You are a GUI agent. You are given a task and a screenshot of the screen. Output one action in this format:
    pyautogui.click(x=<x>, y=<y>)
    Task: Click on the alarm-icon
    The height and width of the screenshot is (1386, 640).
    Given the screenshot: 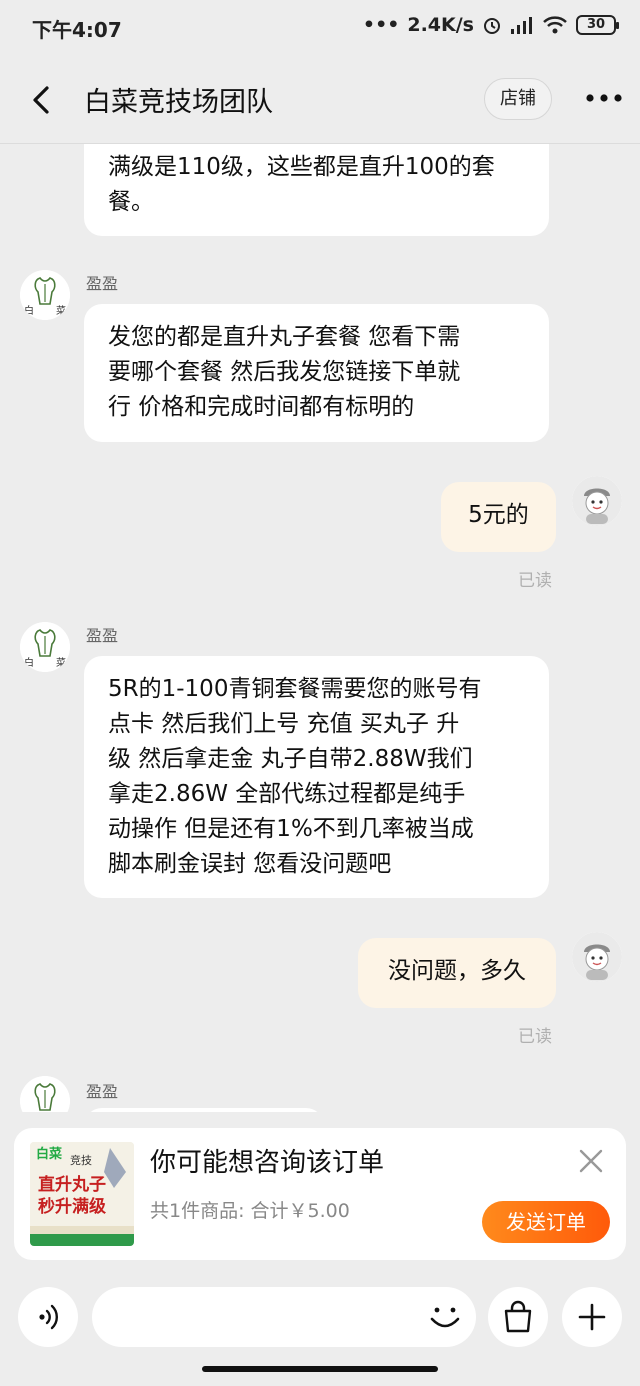 What is the action you would take?
    pyautogui.click(x=492, y=26)
    